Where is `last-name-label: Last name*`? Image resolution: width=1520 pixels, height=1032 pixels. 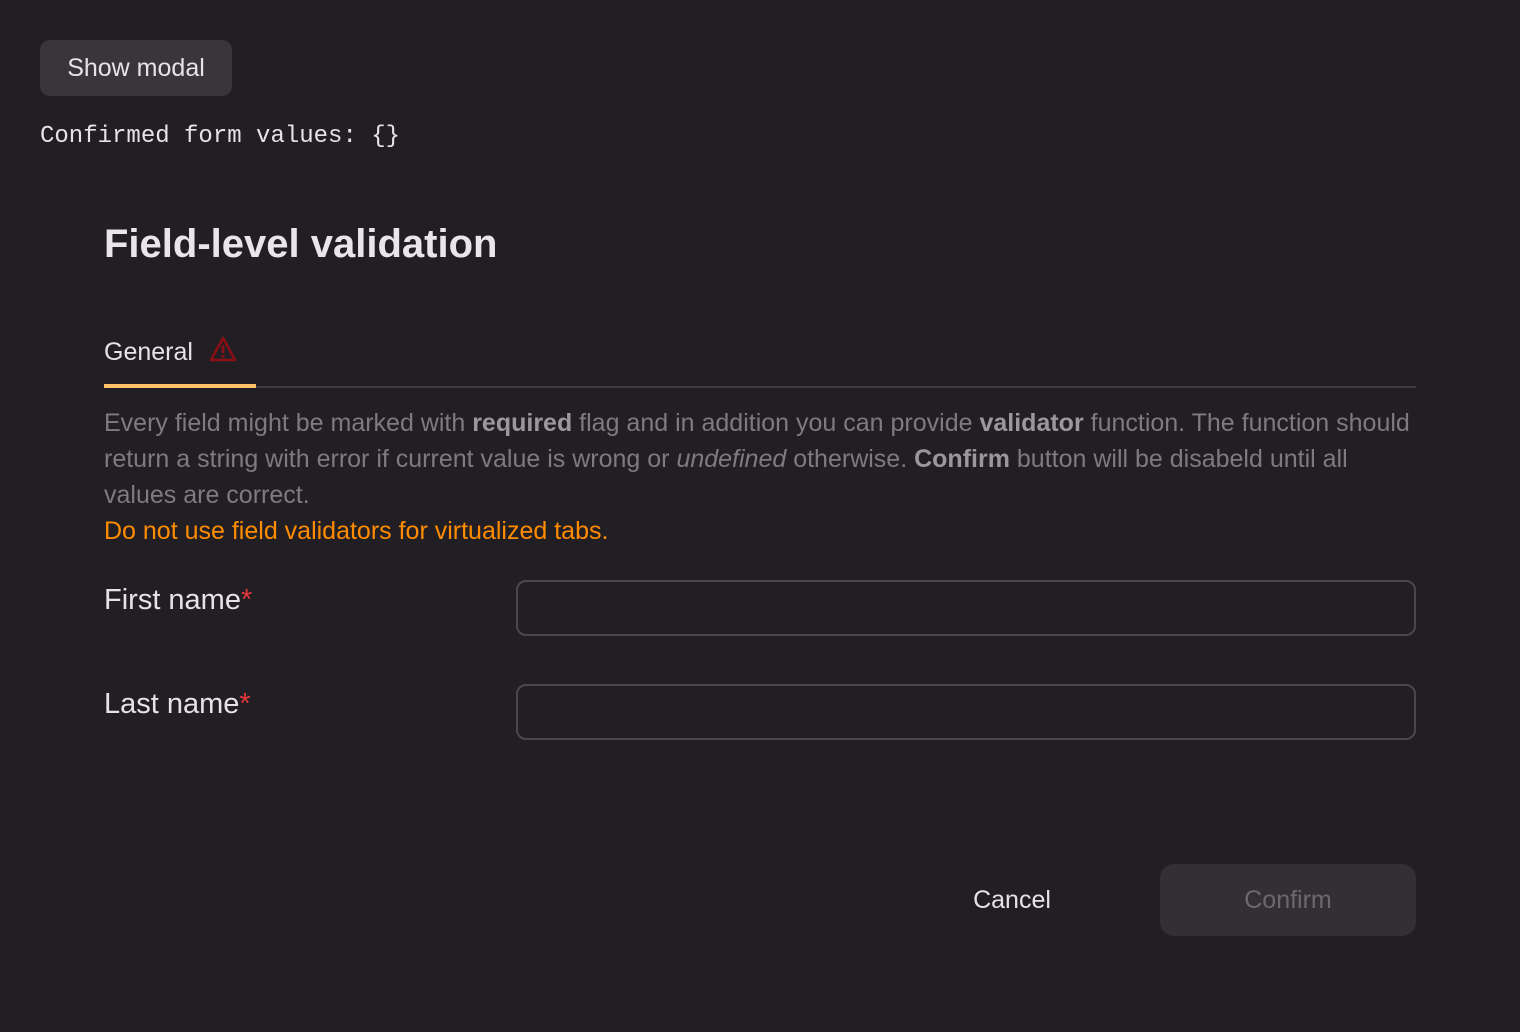 last-name-label: Last name* is located at coordinates (177, 704).